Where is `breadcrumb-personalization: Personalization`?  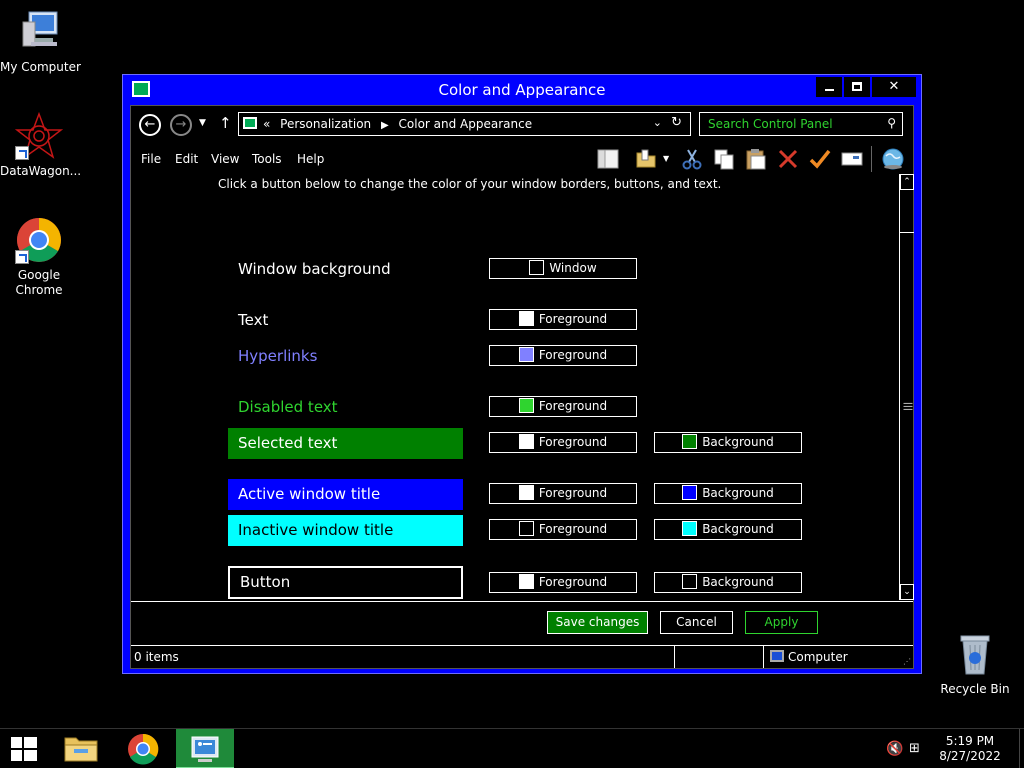 breadcrumb-personalization: Personalization is located at coordinates (325, 124).